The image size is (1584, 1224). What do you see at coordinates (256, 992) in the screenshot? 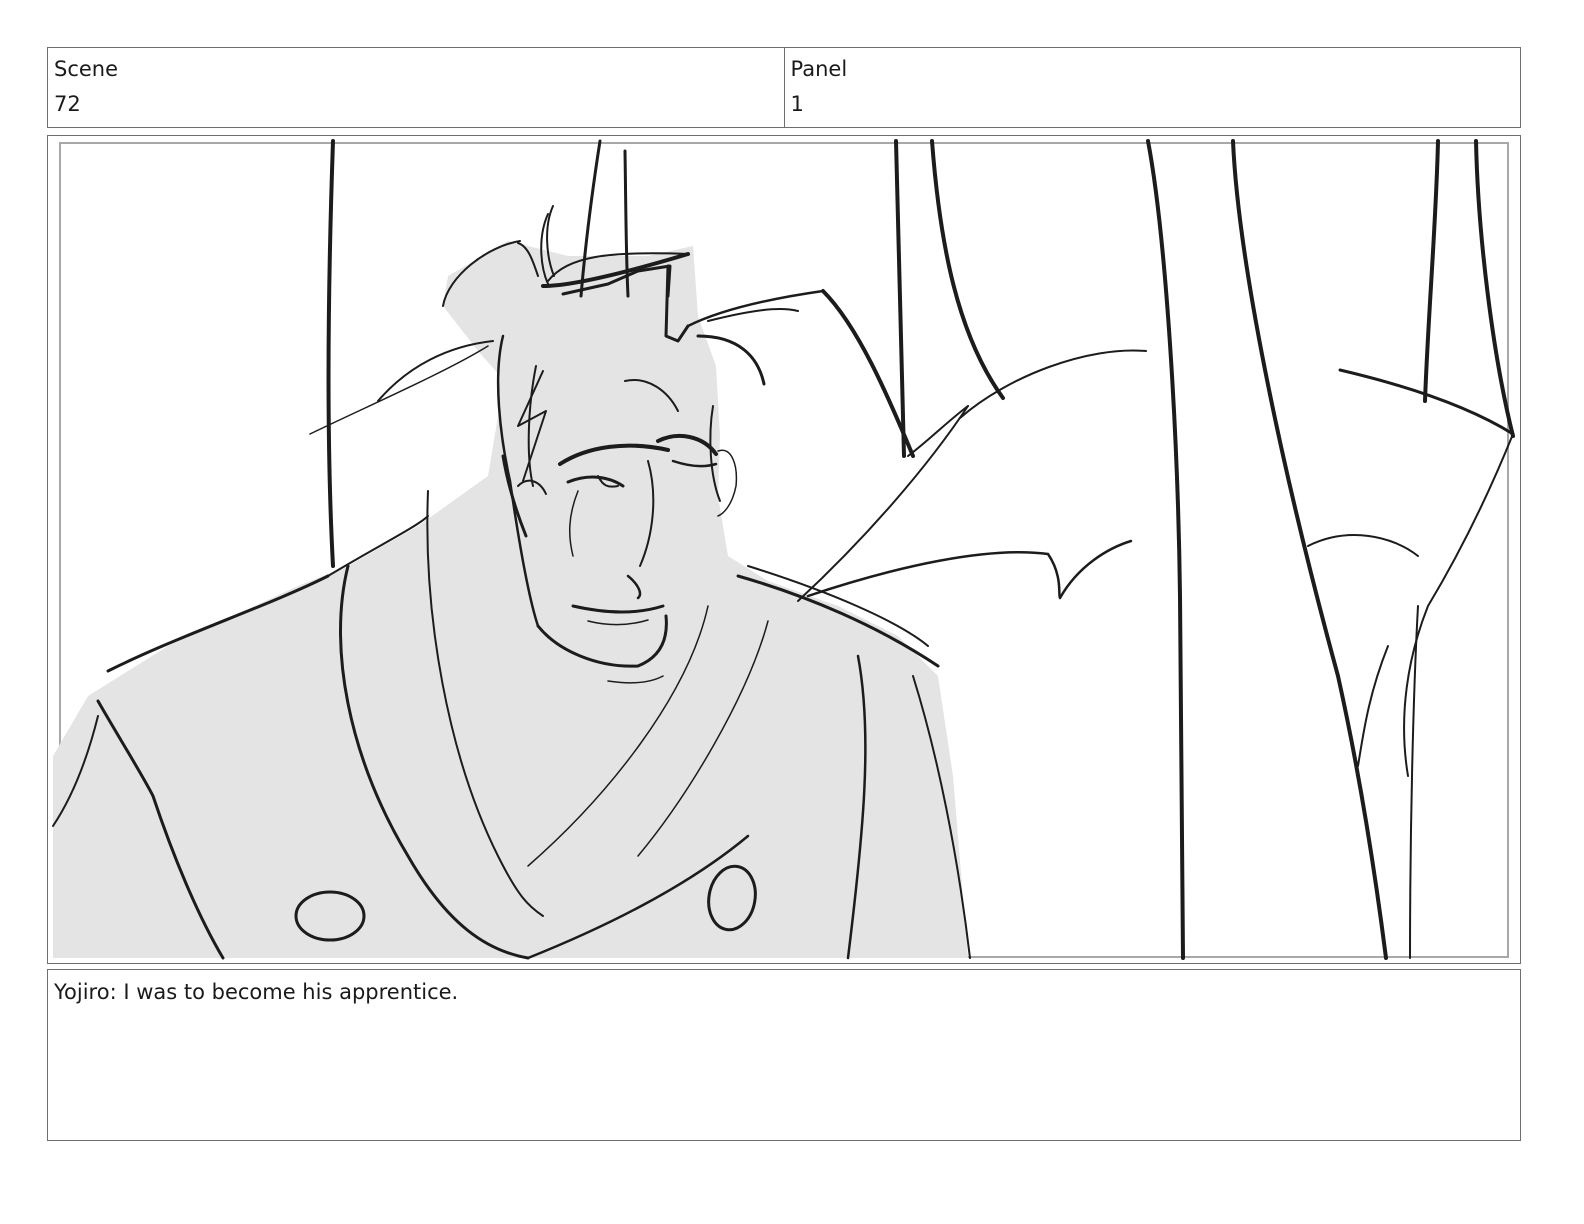
I see `dialogue-text: Yojiro: I was to become his apprentice.` at bounding box center [256, 992].